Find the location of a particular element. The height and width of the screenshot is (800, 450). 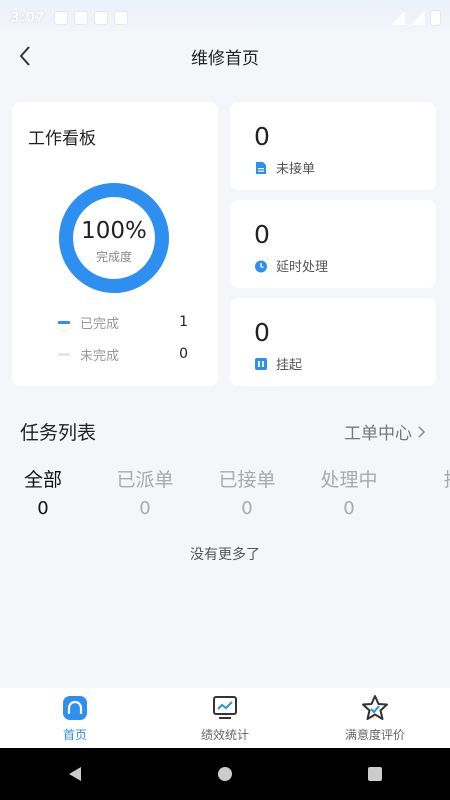

nav-performance: 绩效统计 is located at coordinates (225, 718).